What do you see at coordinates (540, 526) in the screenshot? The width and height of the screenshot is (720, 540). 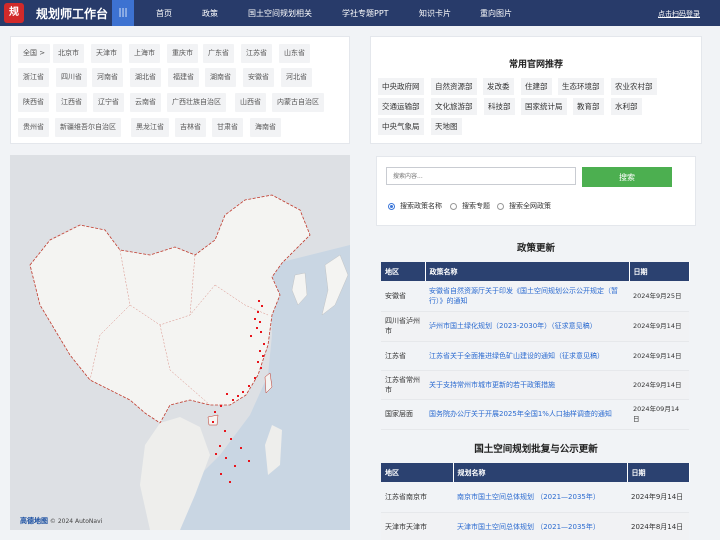 I see `plan-link: 天津市国土空间总体规划 （2021—2035年）` at bounding box center [540, 526].